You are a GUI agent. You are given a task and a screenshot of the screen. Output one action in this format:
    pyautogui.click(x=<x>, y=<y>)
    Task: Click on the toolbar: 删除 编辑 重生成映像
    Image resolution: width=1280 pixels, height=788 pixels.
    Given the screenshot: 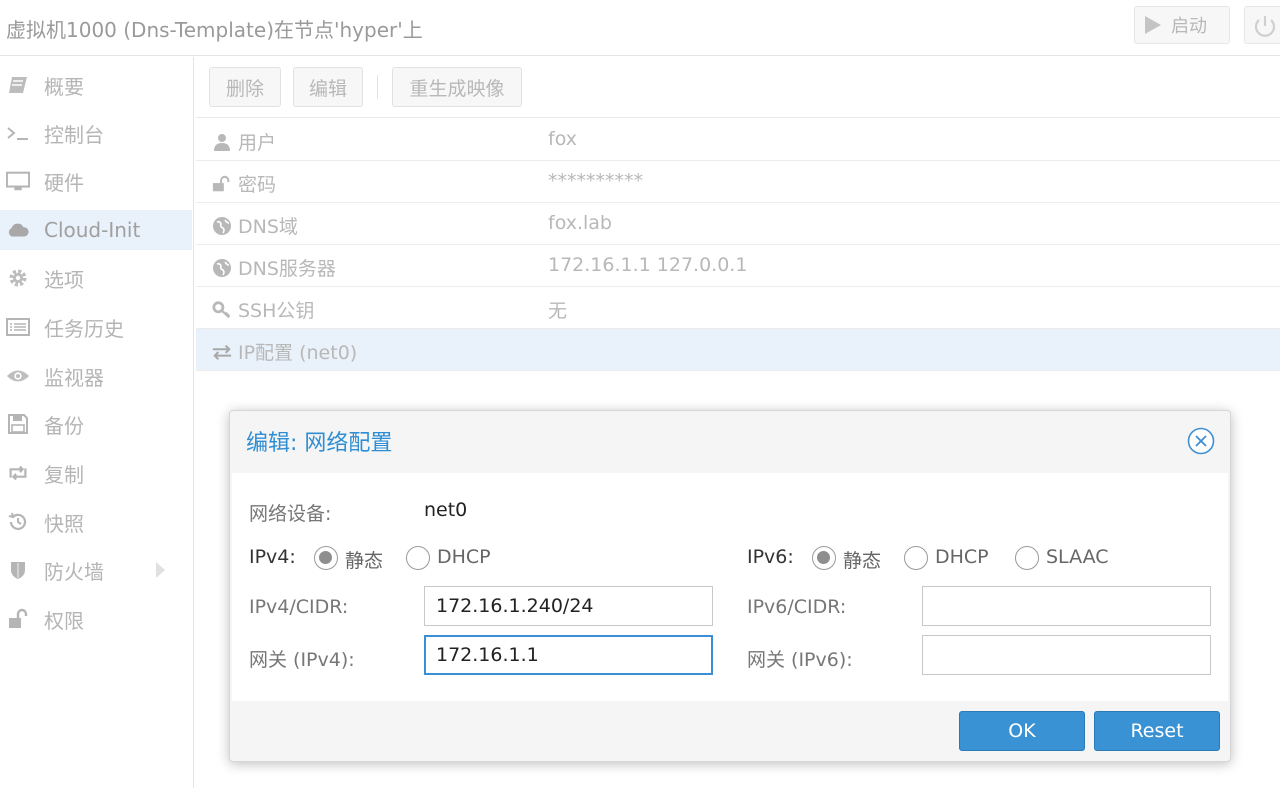 What is the action you would take?
    pyautogui.click(x=738, y=87)
    